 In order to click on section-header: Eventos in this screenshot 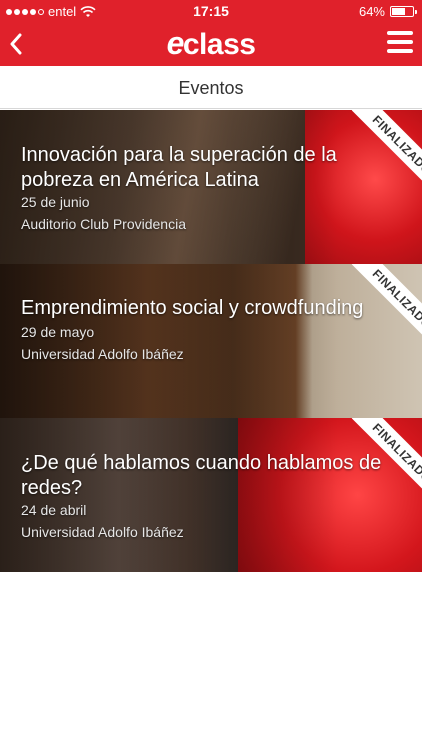, I will do `click(211, 87)`.